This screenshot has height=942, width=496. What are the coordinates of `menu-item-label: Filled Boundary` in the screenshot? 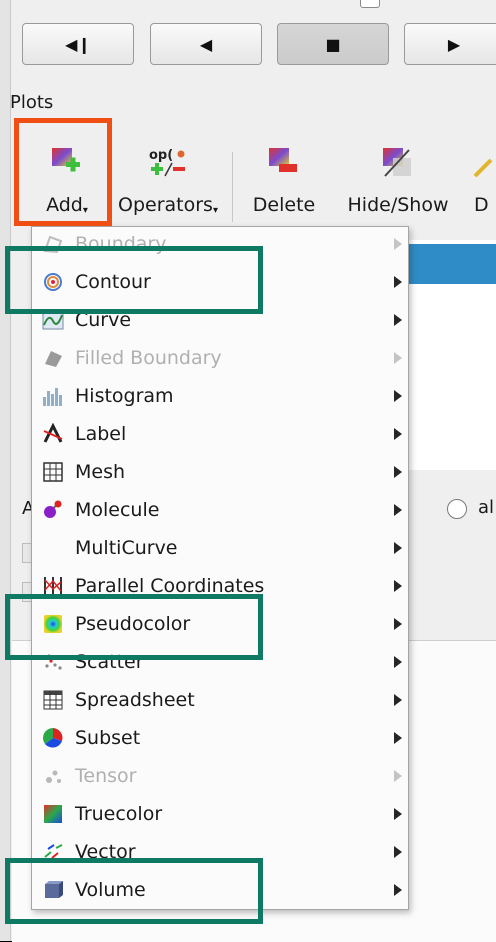 It's located at (148, 358).